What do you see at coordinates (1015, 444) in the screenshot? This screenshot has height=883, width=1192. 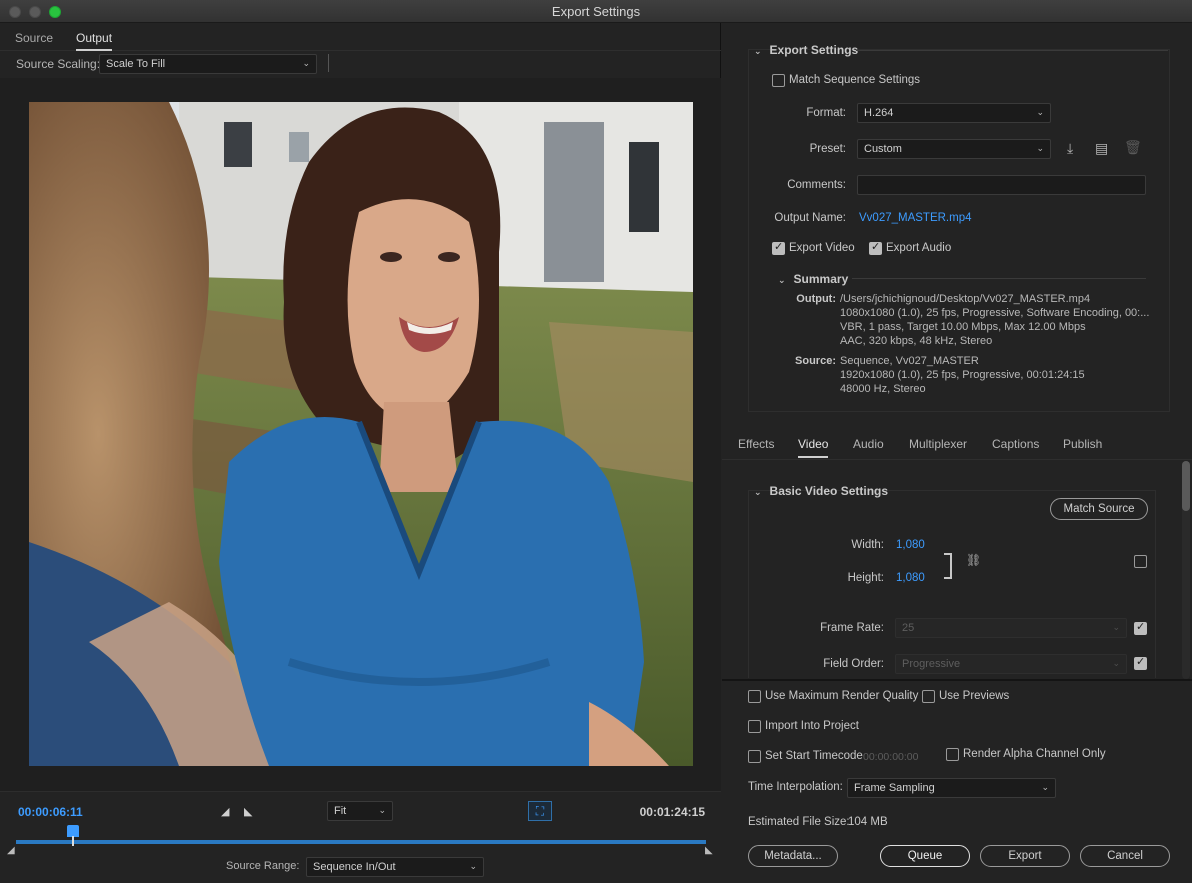 I see `tab-captions: Captions` at bounding box center [1015, 444].